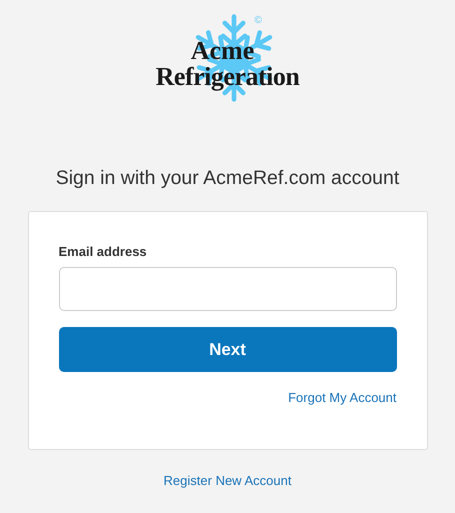  I want to click on next-button: Next, so click(227, 349).